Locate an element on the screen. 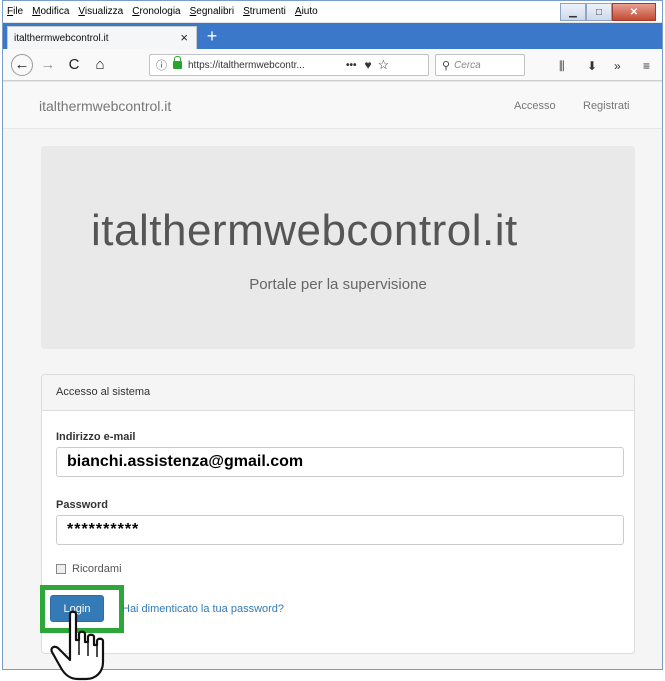 This screenshot has height=681, width=665. back-button: ← is located at coordinates (22, 64).